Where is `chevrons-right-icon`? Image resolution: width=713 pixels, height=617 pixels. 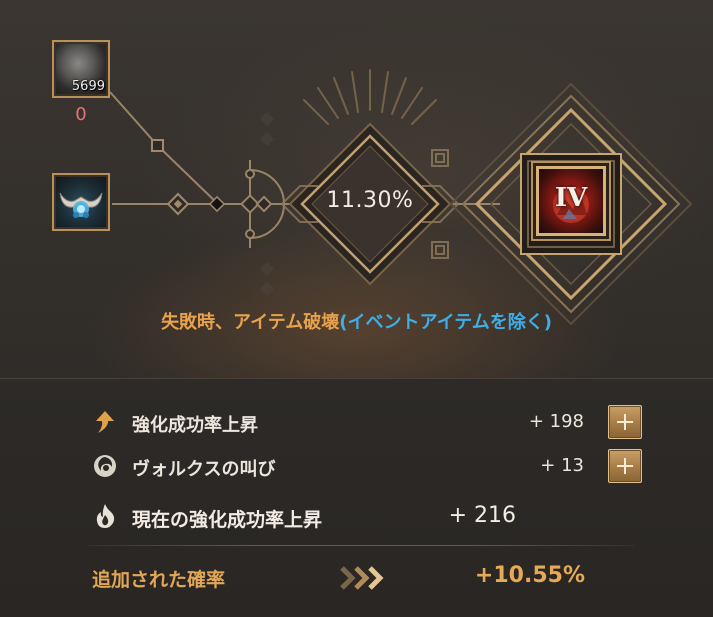
chevrons-right-icon is located at coordinates (362, 578).